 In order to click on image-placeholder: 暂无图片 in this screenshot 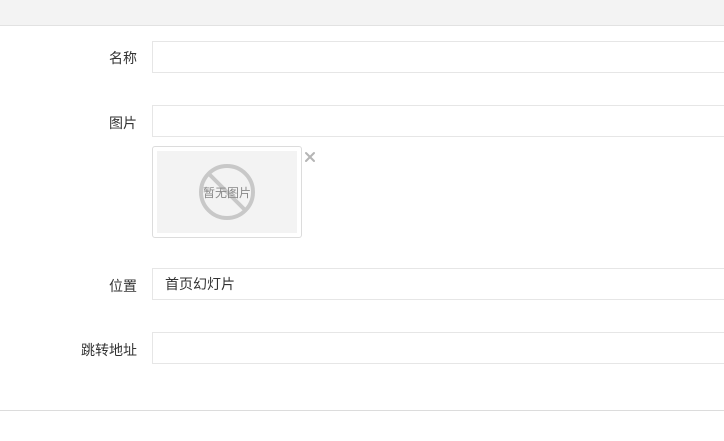, I will do `click(227, 192)`.